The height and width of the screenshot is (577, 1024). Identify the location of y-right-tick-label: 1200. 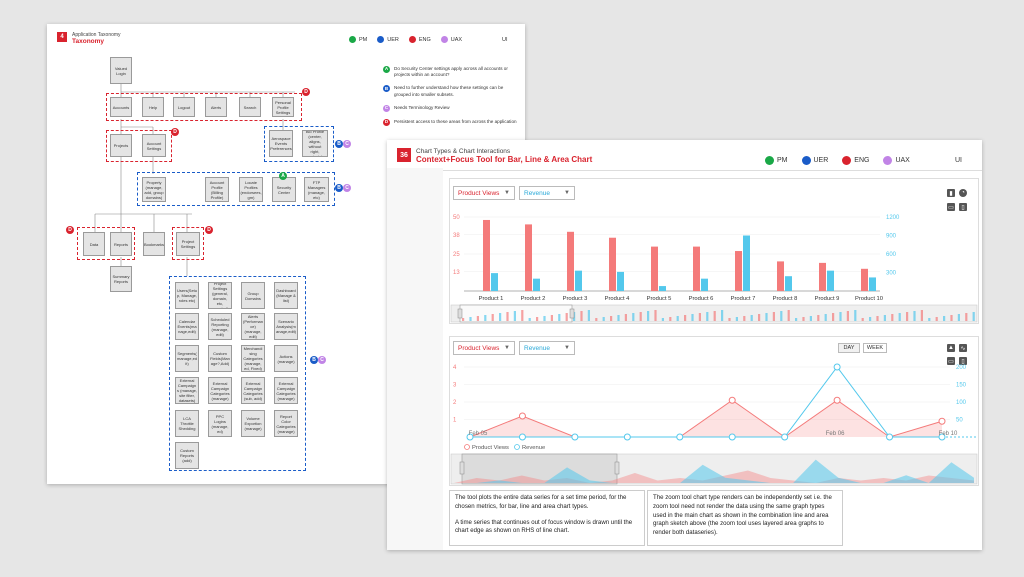
(893, 218).